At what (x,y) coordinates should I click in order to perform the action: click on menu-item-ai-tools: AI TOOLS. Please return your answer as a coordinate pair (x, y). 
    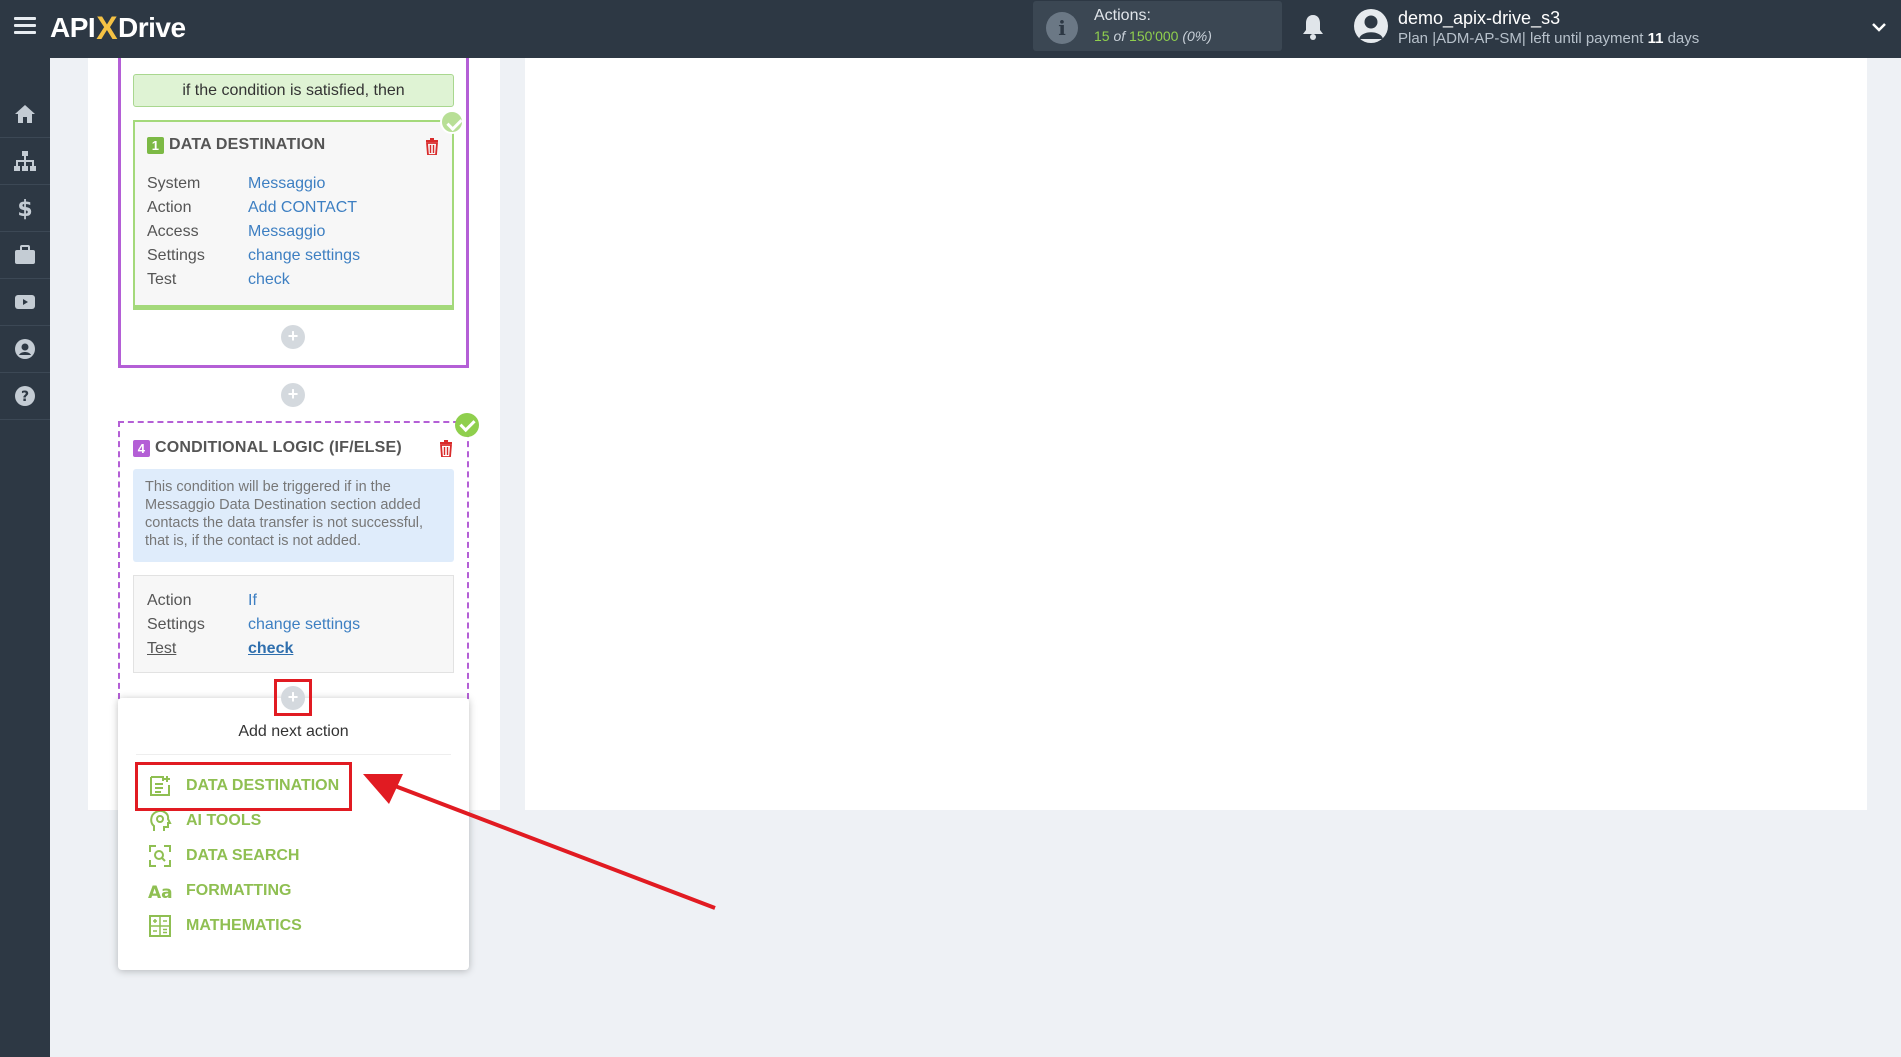
    Looking at the image, I should click on (204, 821).